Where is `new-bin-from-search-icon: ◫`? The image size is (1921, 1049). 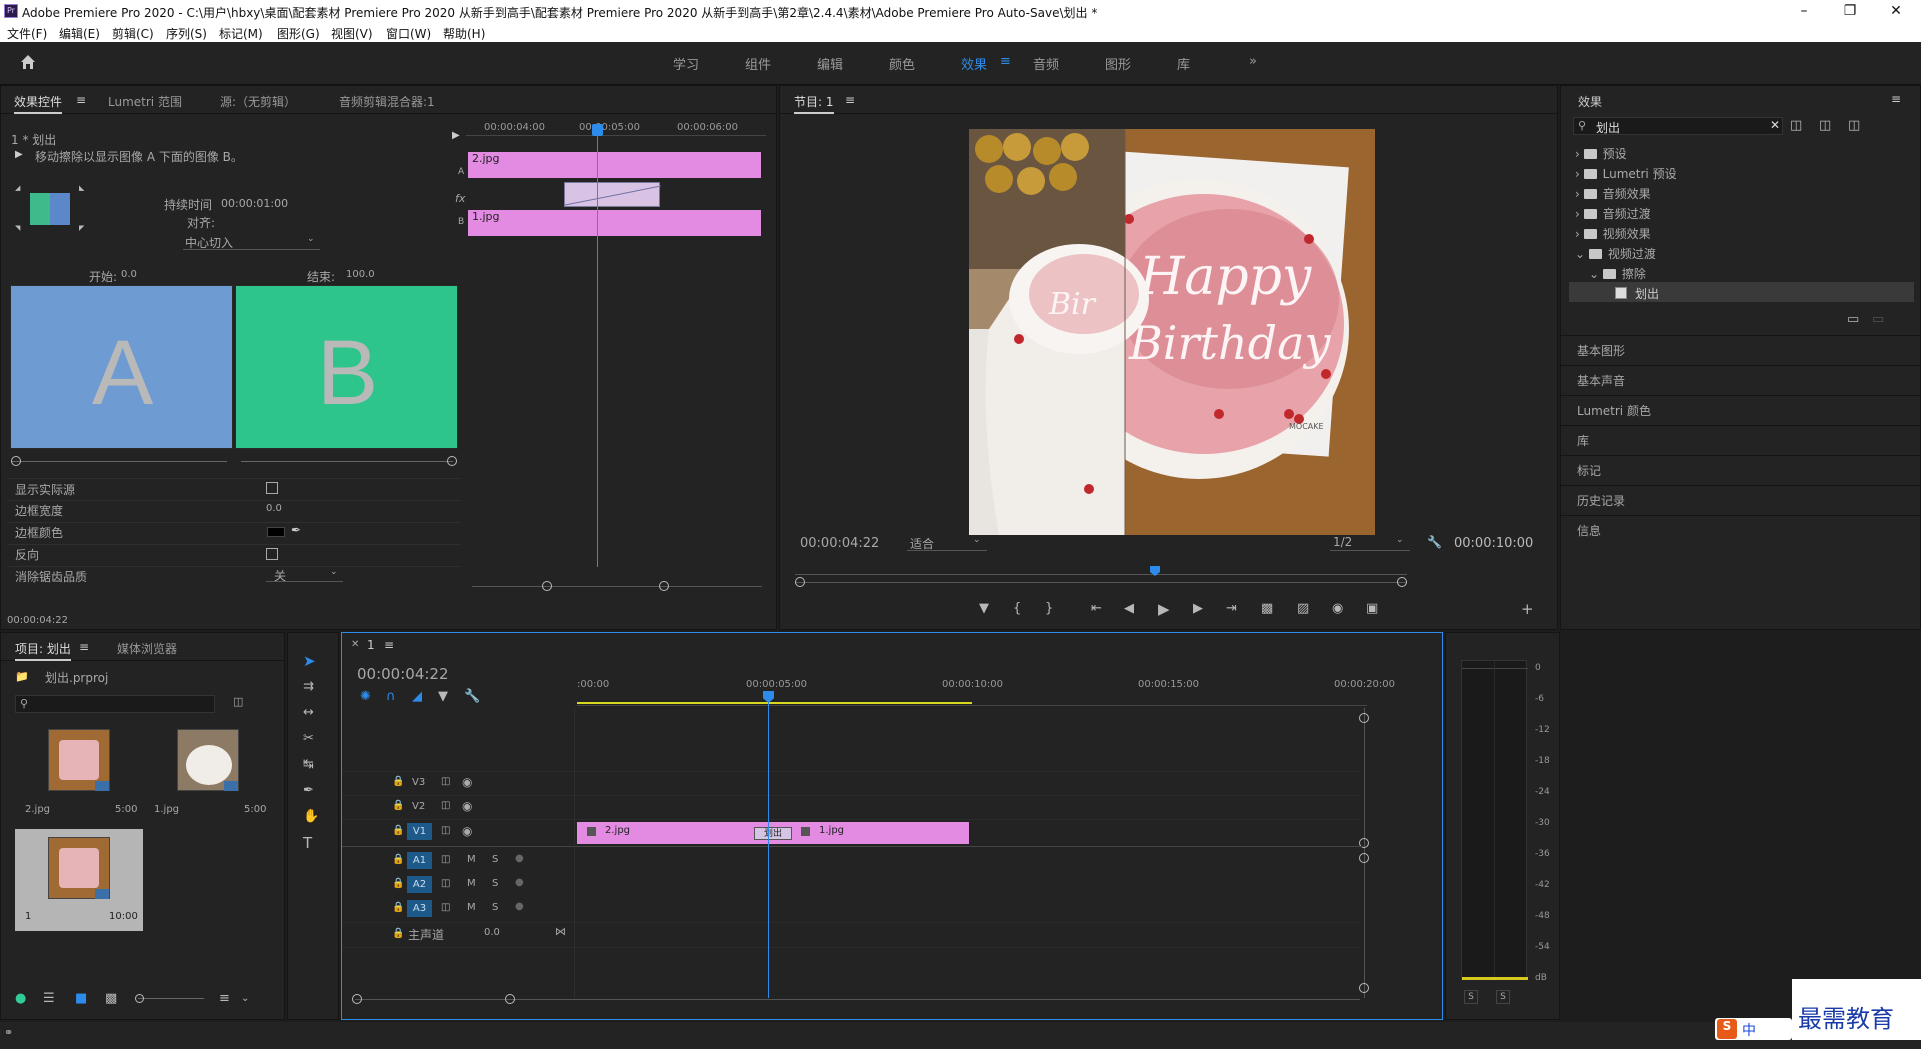
new-bin-from-search-icon: ◫ is located at coordinates (238, 701).